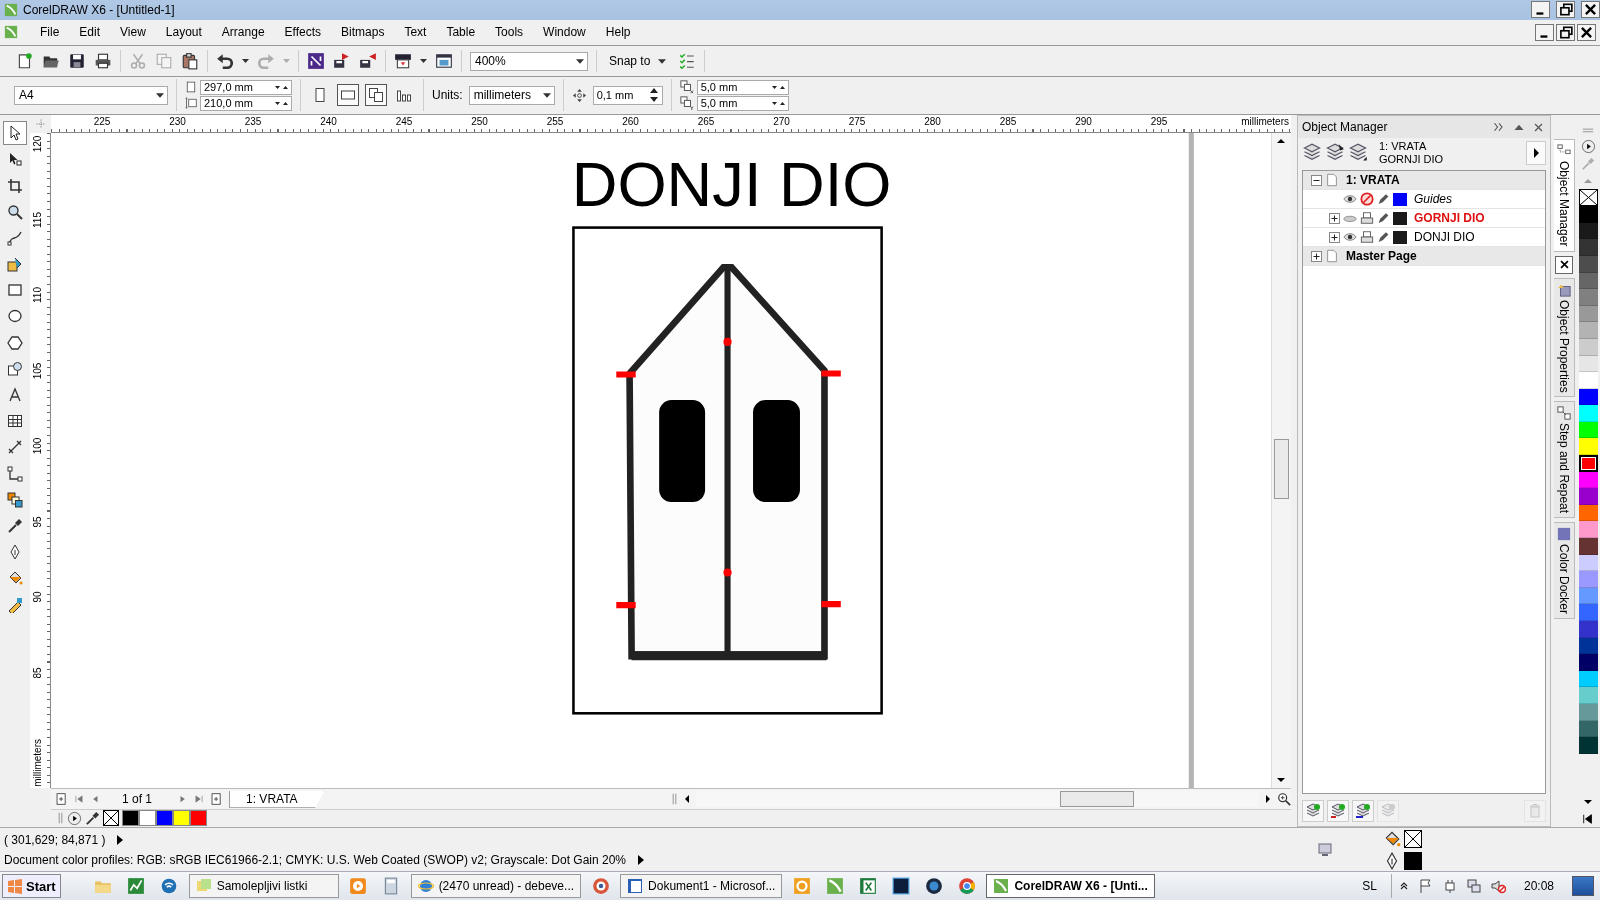 The height and width of the screenshot is (900, 1600). Describe the element at coordinates (781, 122) in the screenshot. I see `ruler-label: 270` at that location.